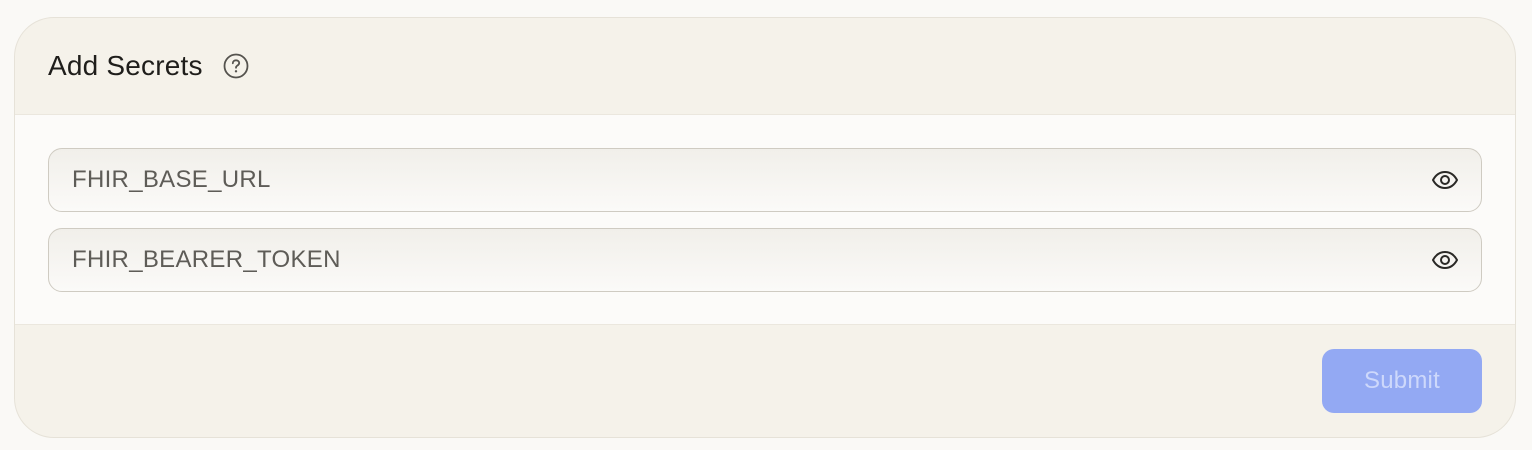 The image size is (1532, 450). Describe the element at coordinates (125, 65) in the screenshot. I see `card-title: Add Secrets` at that location.